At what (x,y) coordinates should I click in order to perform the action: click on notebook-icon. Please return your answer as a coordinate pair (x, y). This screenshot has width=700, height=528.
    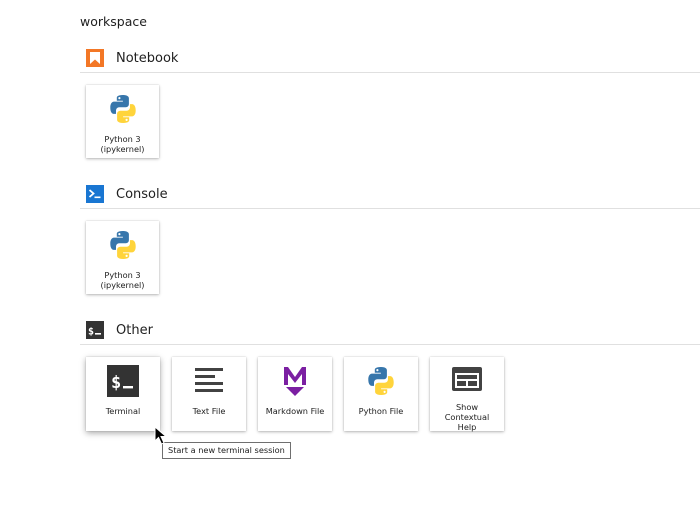
    Looking at the image, I should click on (95, 58).